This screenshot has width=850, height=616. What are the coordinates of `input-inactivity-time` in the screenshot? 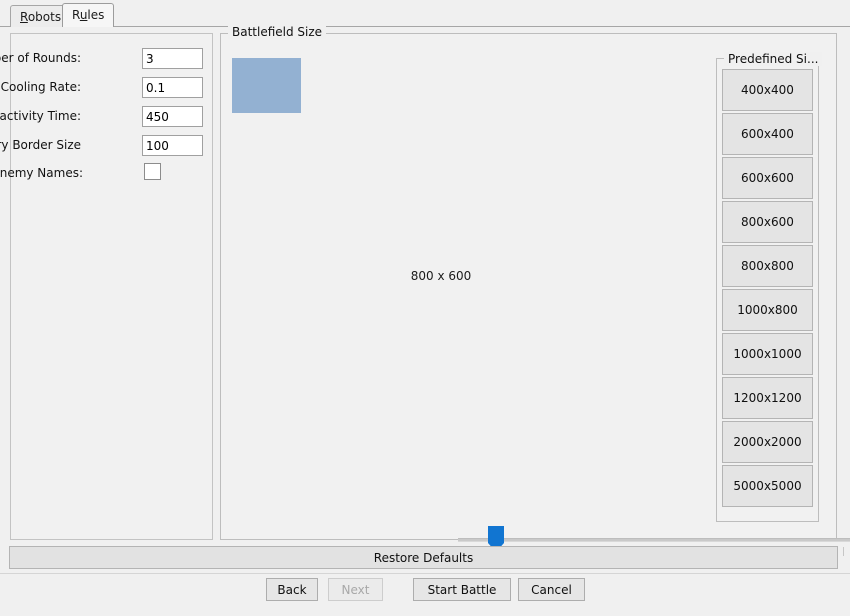 It's located at (172, 116).